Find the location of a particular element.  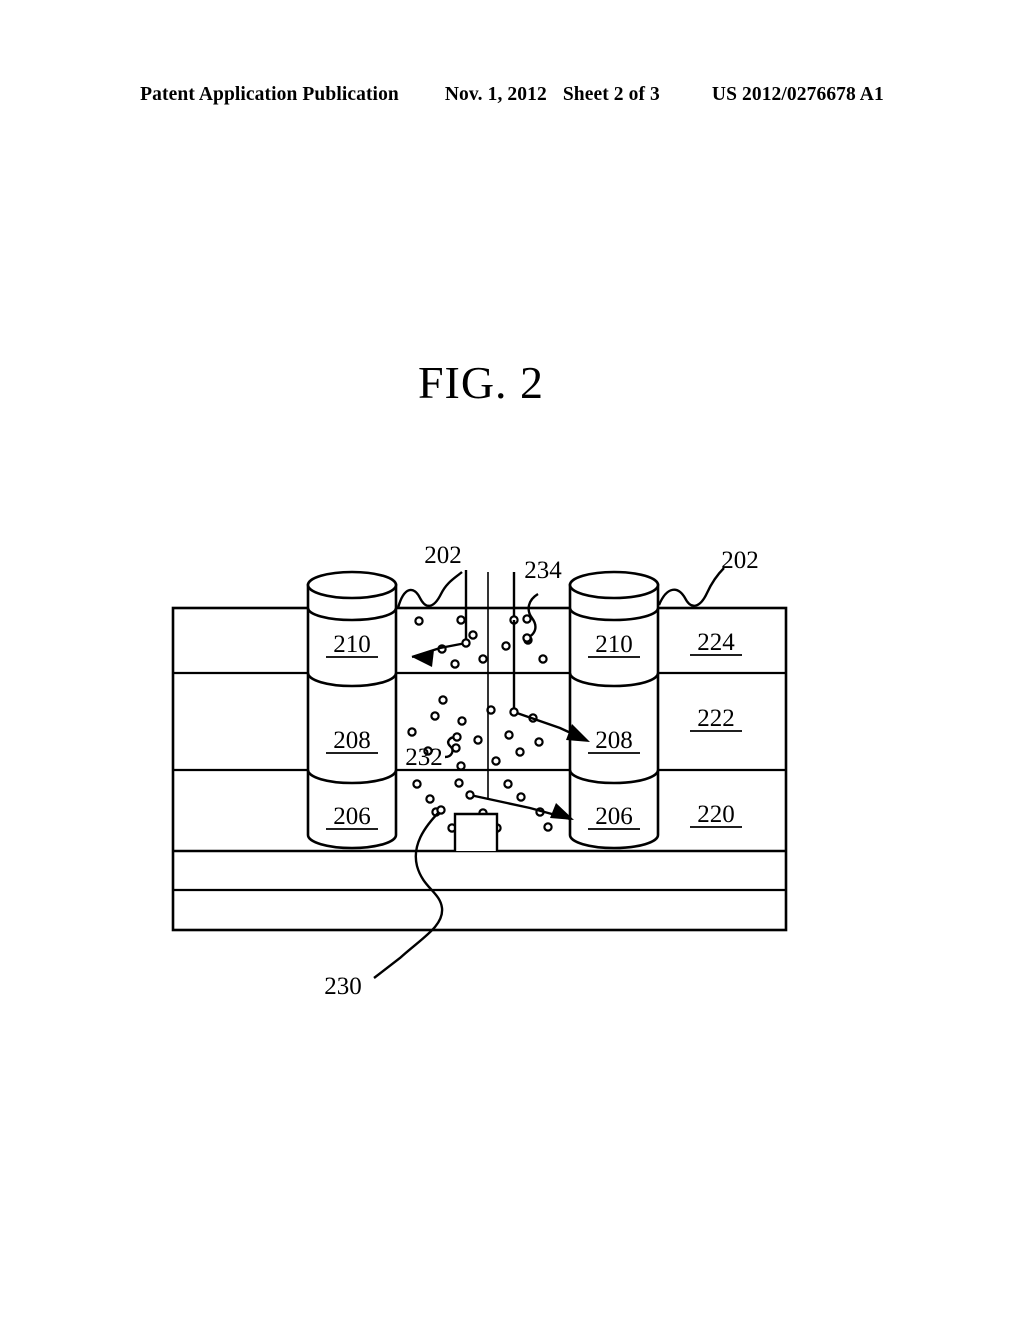

leader-202-left-origin-dot is located at coordinates (466, 643).